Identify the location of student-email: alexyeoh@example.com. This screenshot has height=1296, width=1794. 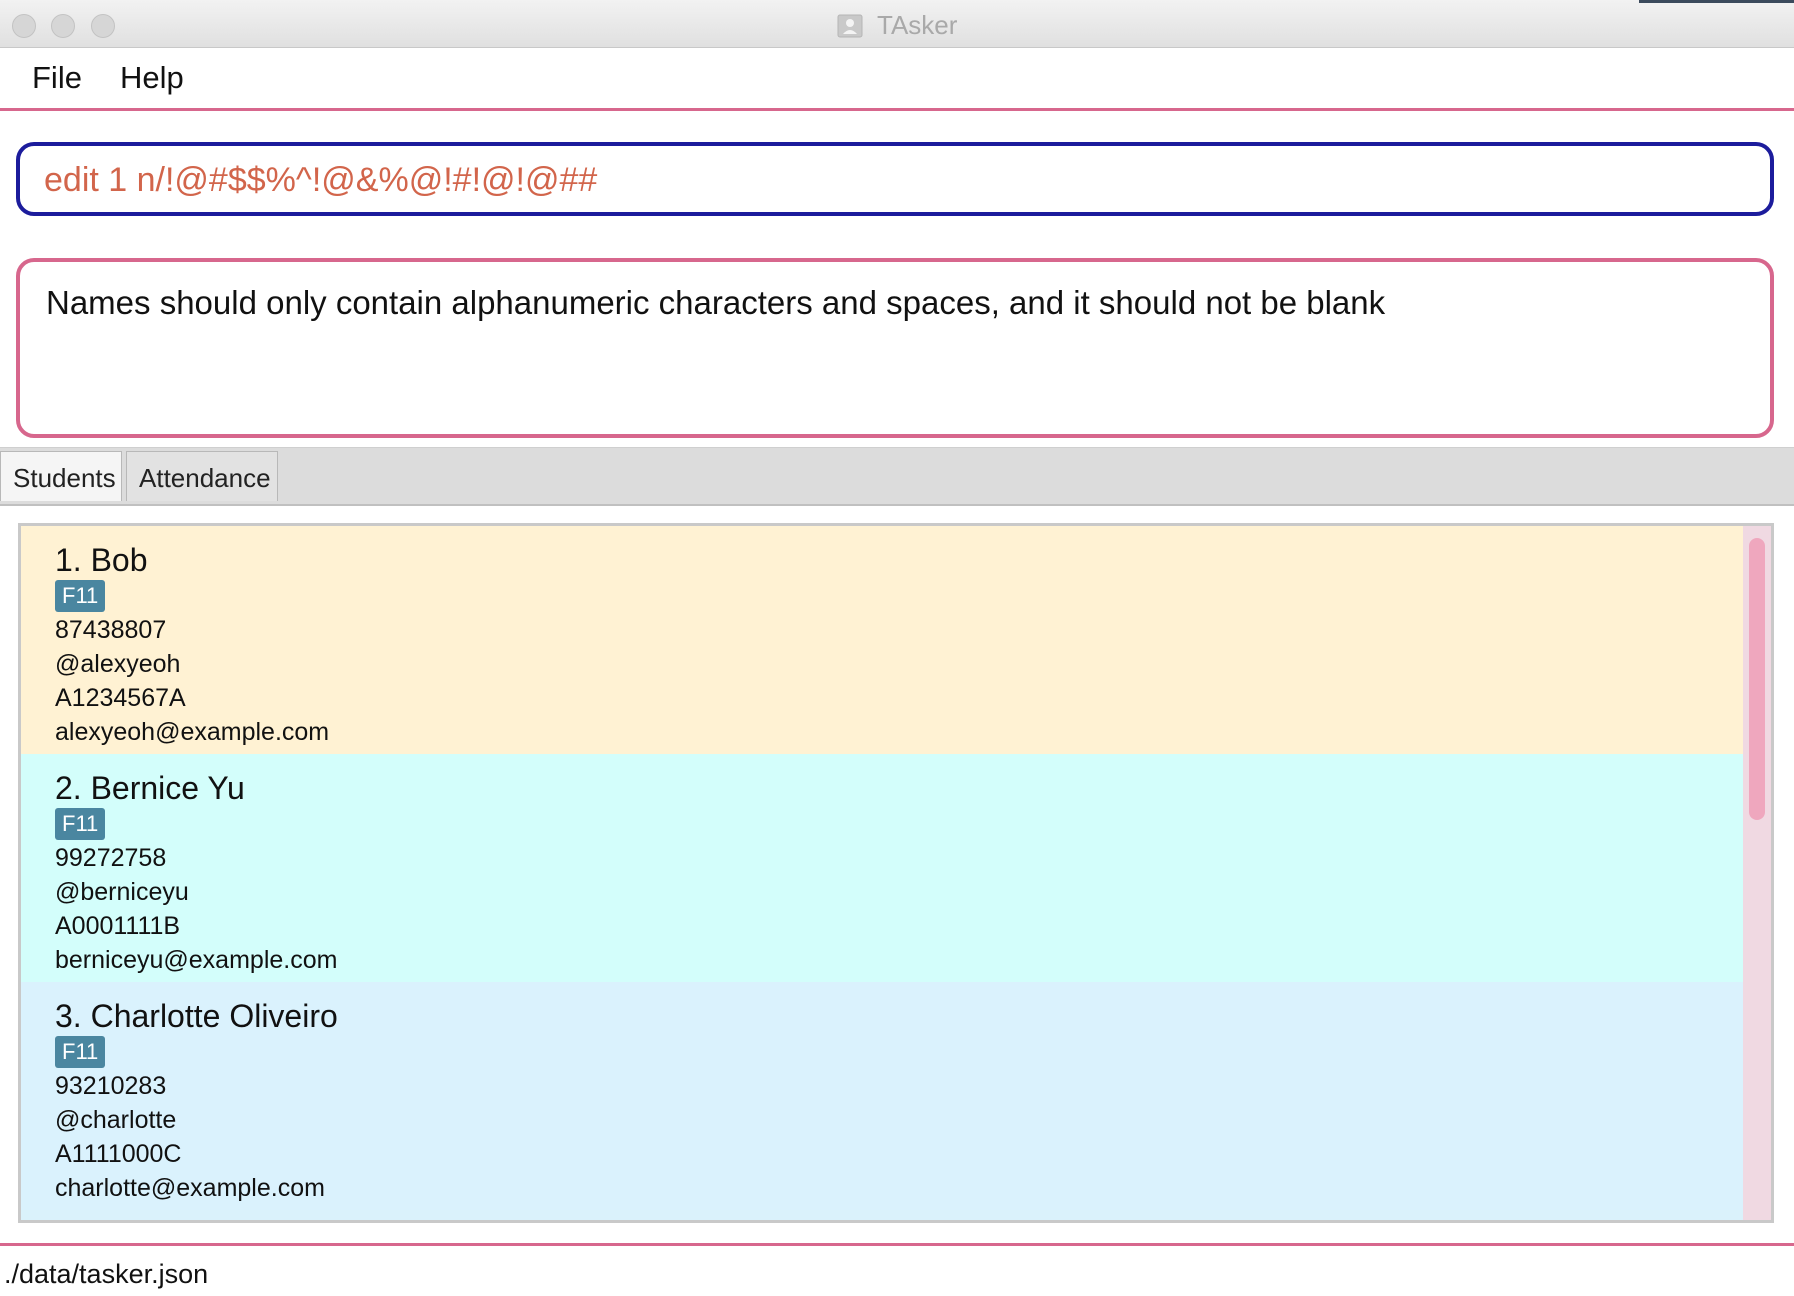
(192, 732).